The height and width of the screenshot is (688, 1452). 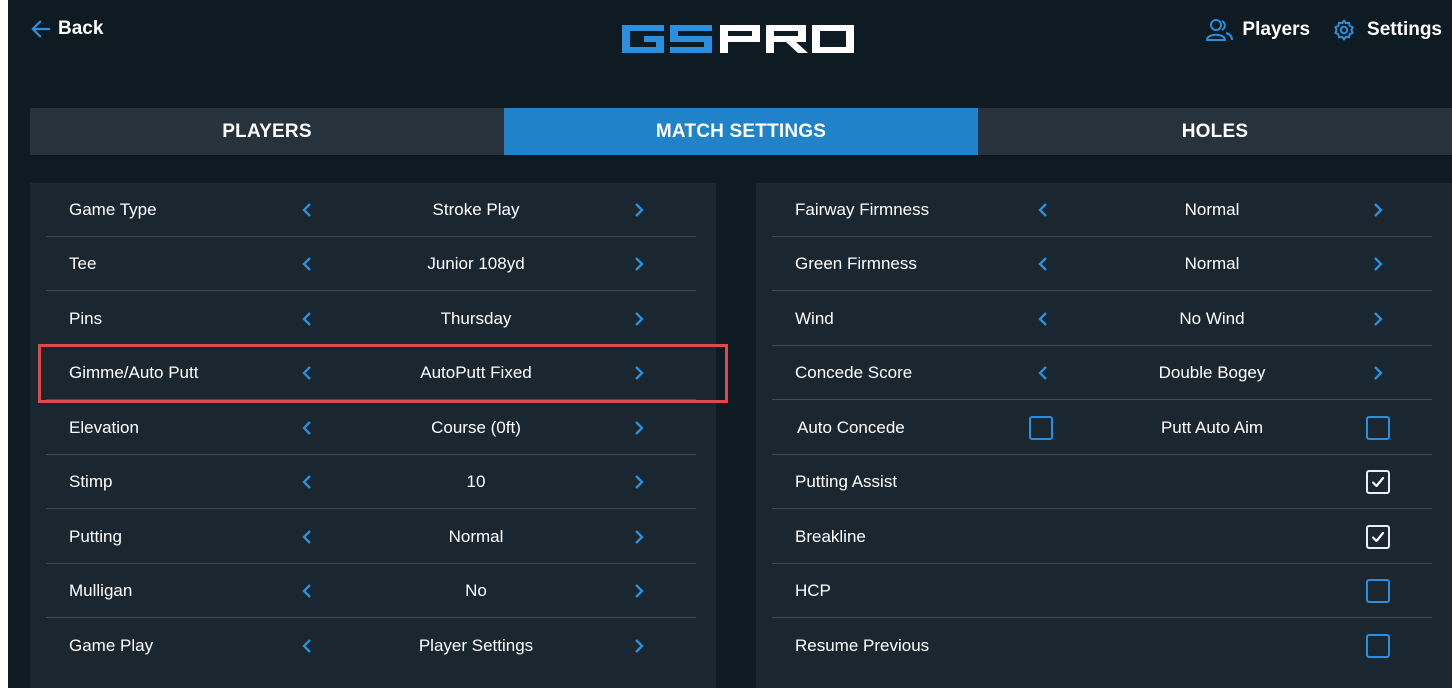 I want to click on putting-assist-checkbox, so click(x=1378, y=481).